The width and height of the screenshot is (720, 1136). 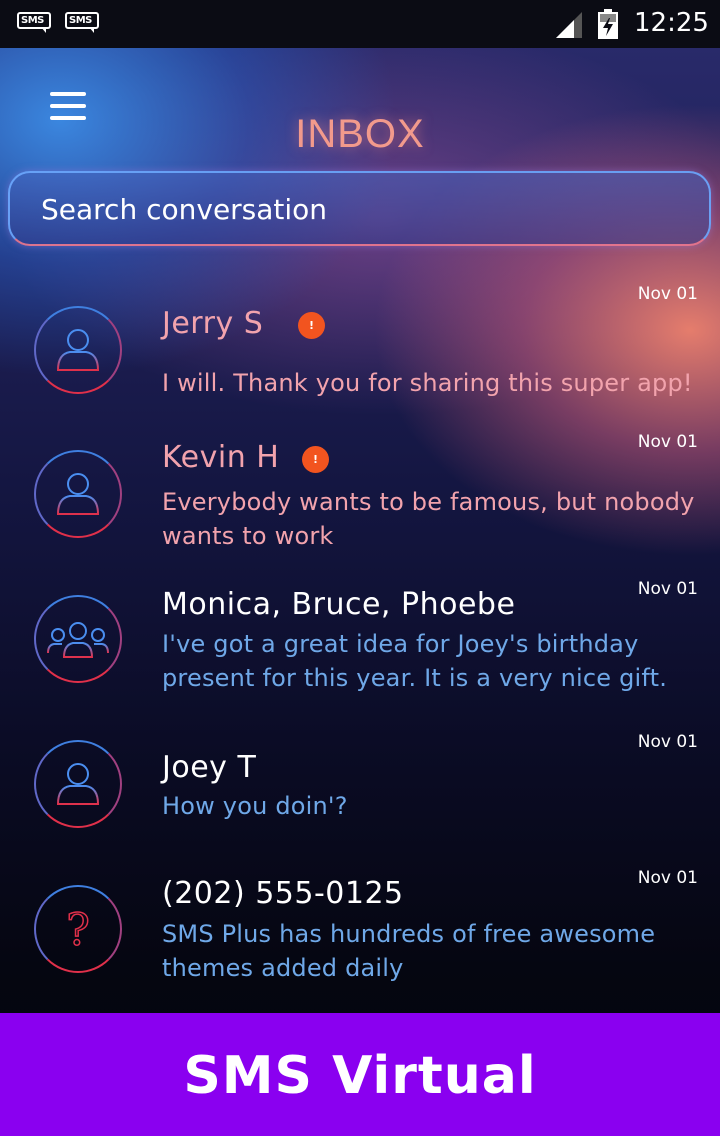 I want to click on conversation-item: Joey T Nov 01 How you doin'?, so click(x=360, y=790).